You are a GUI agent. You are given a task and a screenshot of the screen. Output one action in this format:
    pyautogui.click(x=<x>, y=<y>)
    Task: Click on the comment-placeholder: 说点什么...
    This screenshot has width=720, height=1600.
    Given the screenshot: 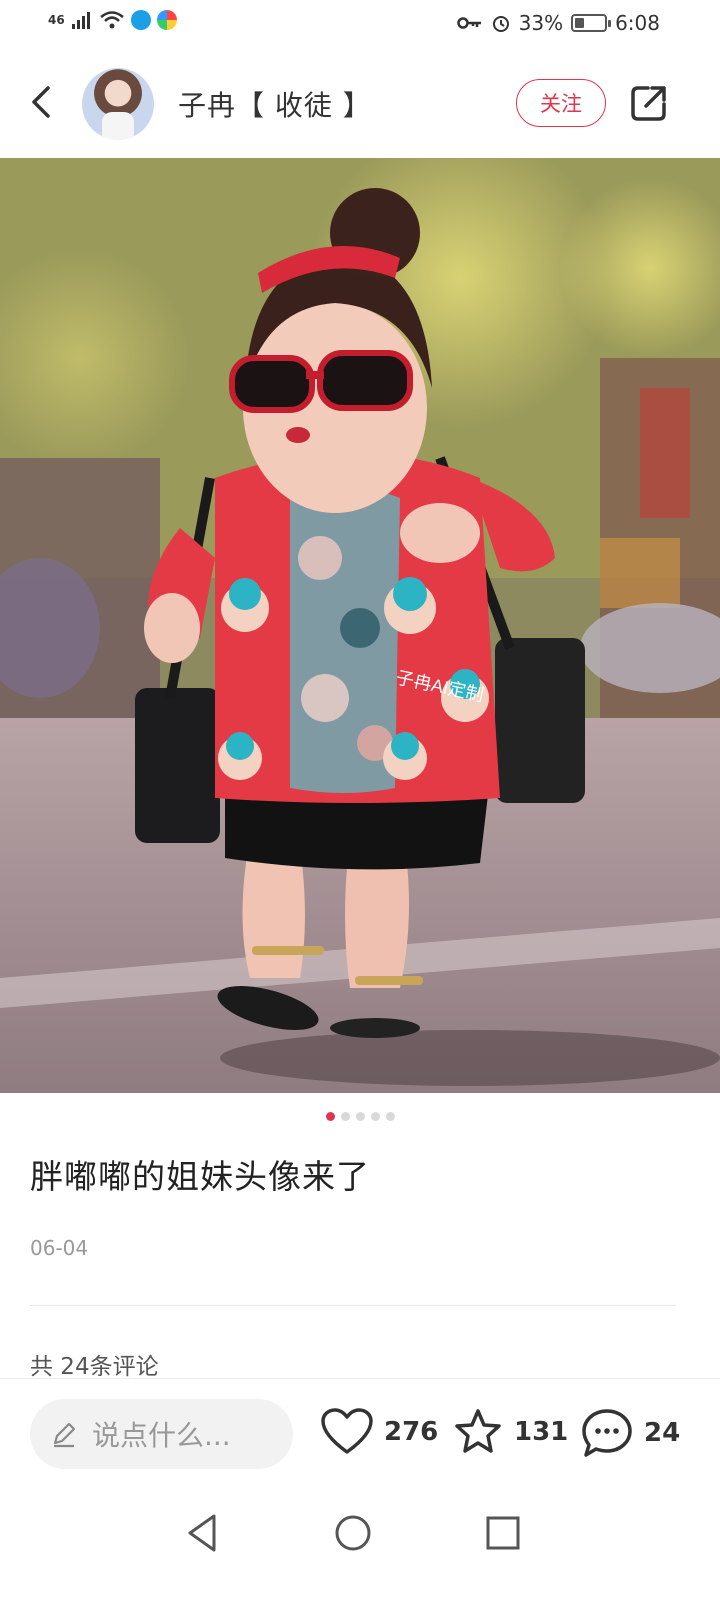 What is the action you would take?
    pyautogui.click(x=161, y=1435)
    